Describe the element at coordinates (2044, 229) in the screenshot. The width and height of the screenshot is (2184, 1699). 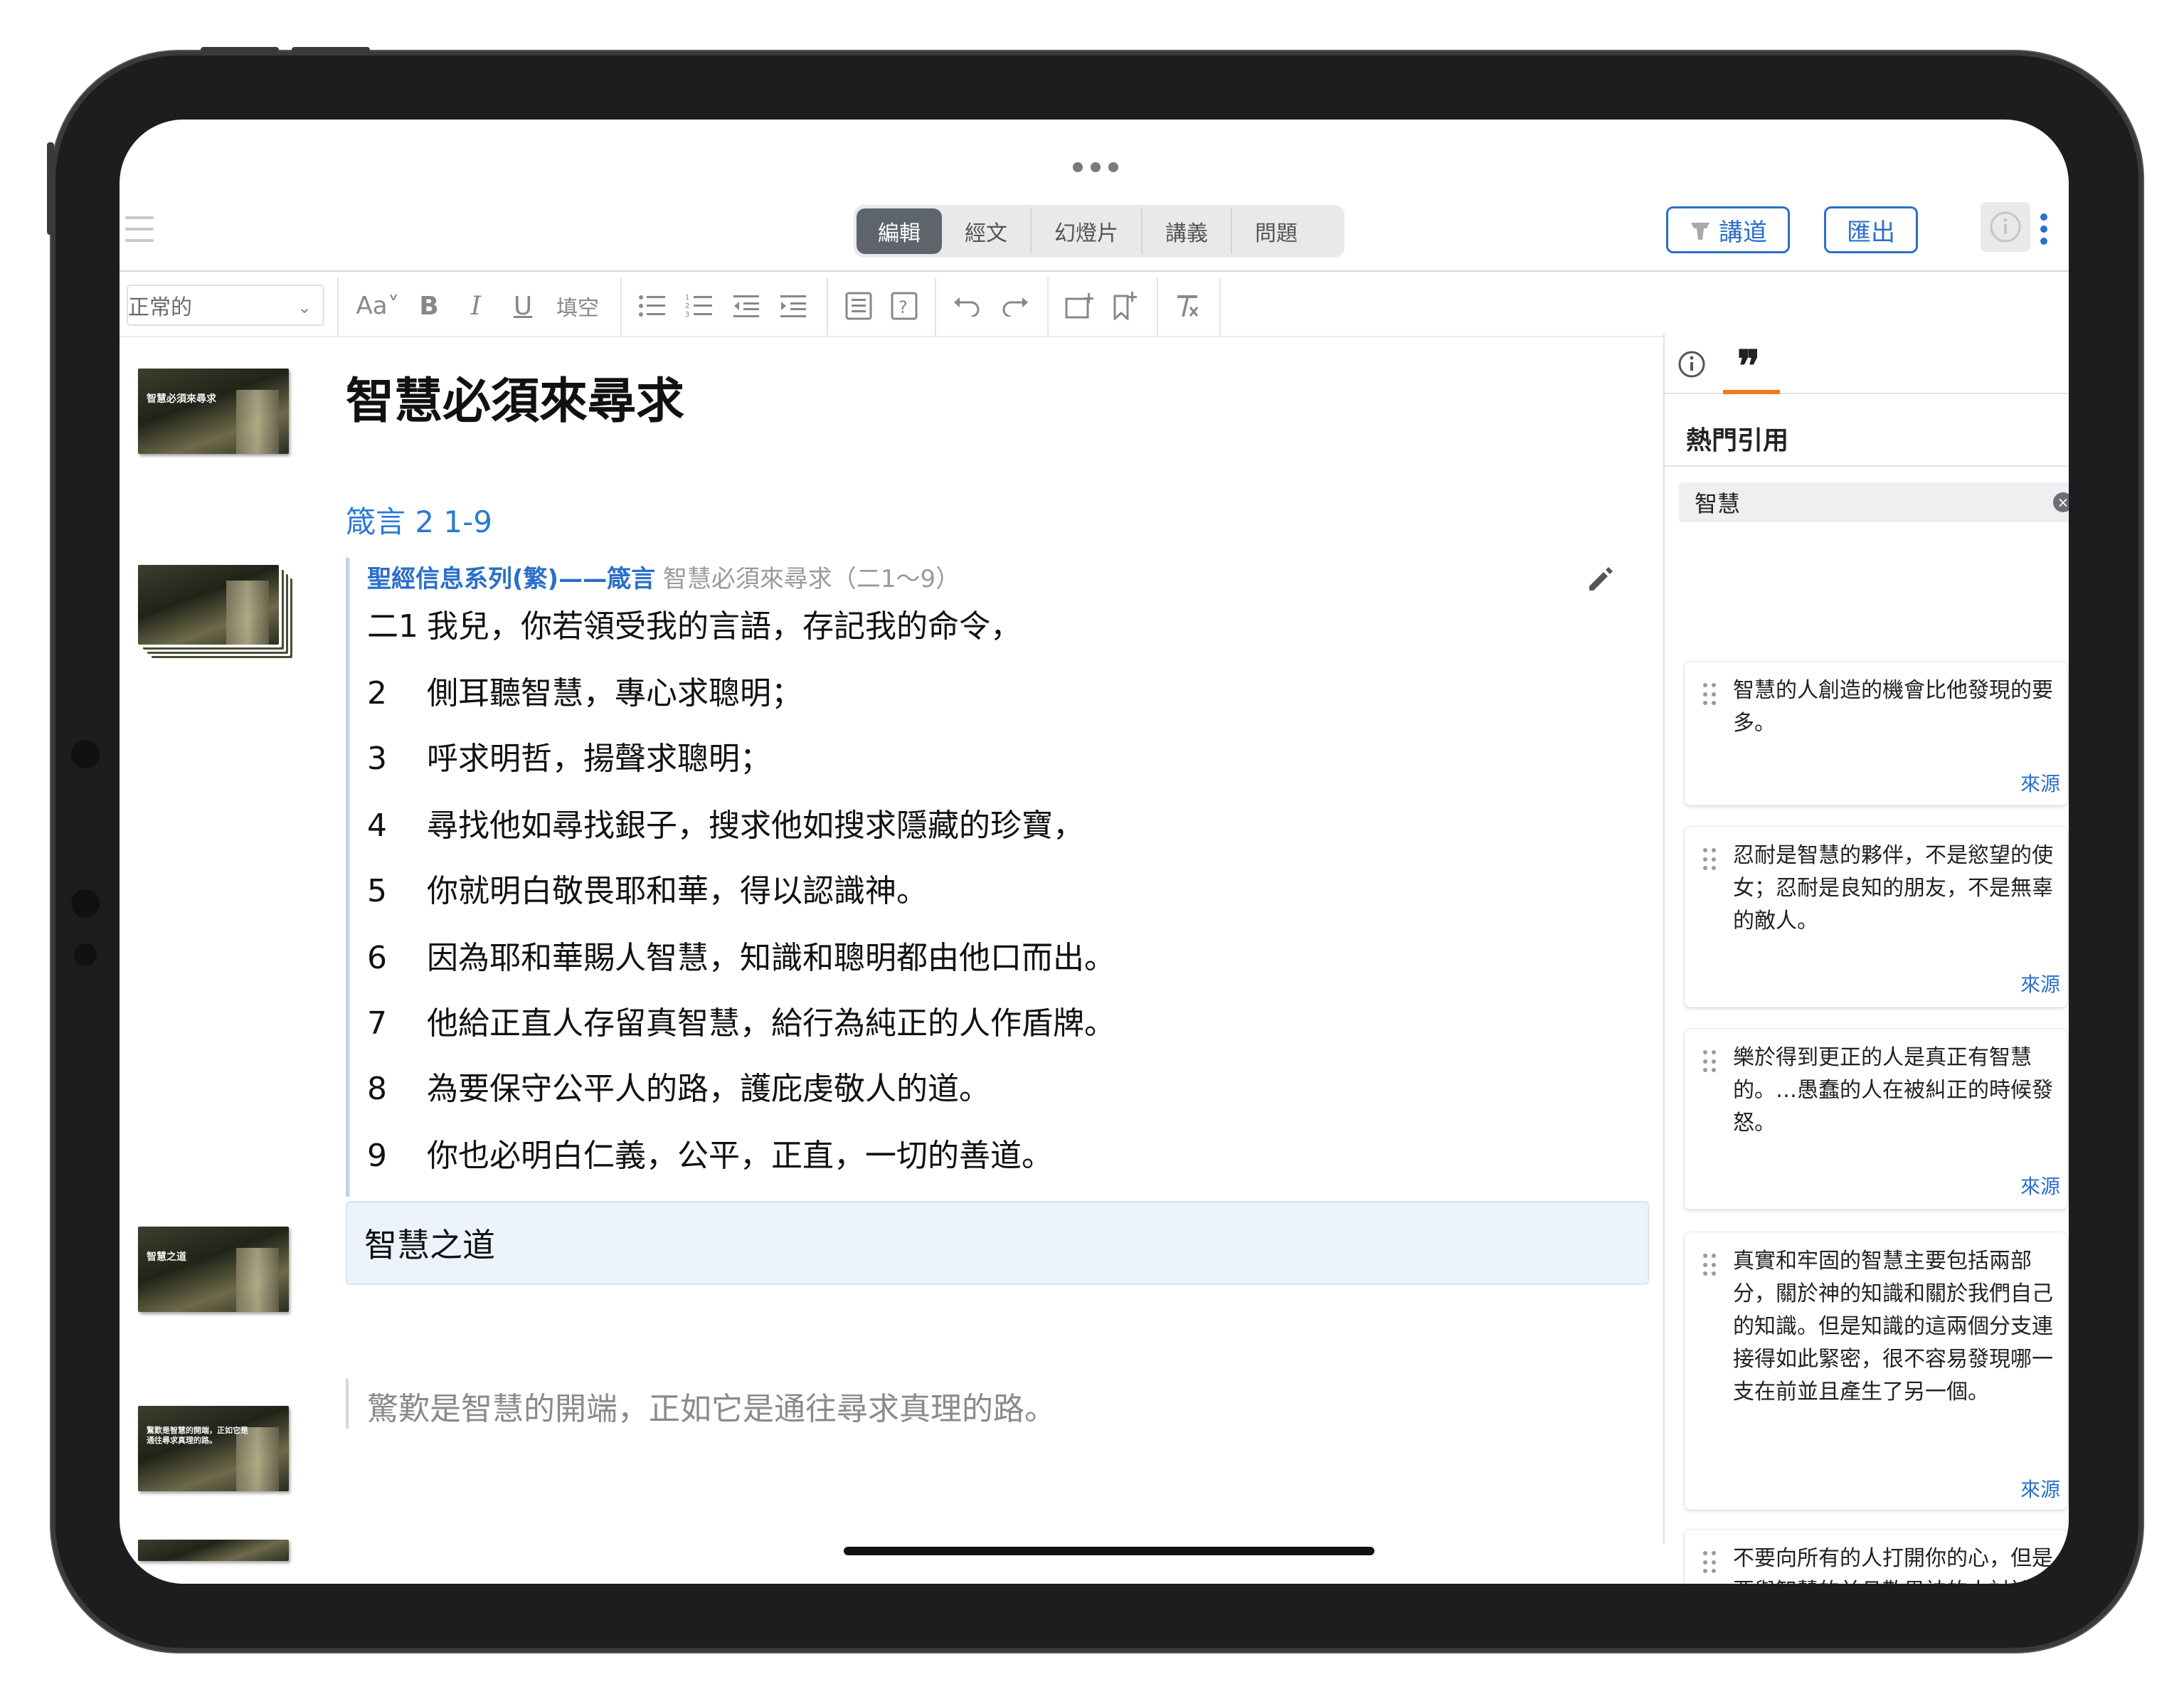
I see `more-options-icon` at that location.